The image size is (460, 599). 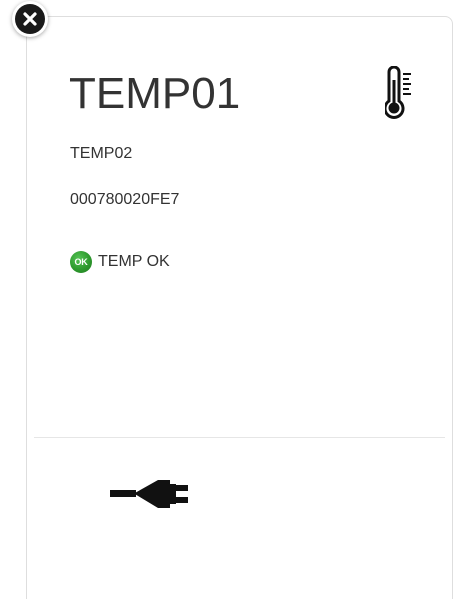 I want to click on status-text: TEMP OK, so click(x=134, y=261).